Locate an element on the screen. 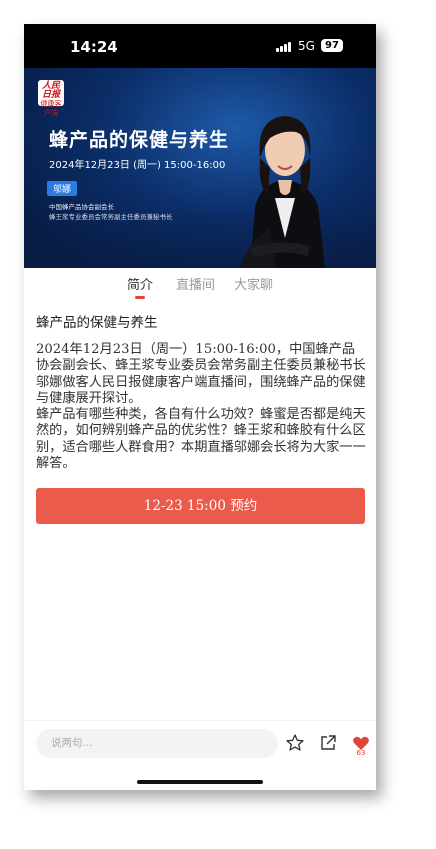 This screenshot has width=436, height=849. speaker-role-2: 蜂王浆专业委员会常务副主任委员兼秘书长 is located at coordinates (111, 217).